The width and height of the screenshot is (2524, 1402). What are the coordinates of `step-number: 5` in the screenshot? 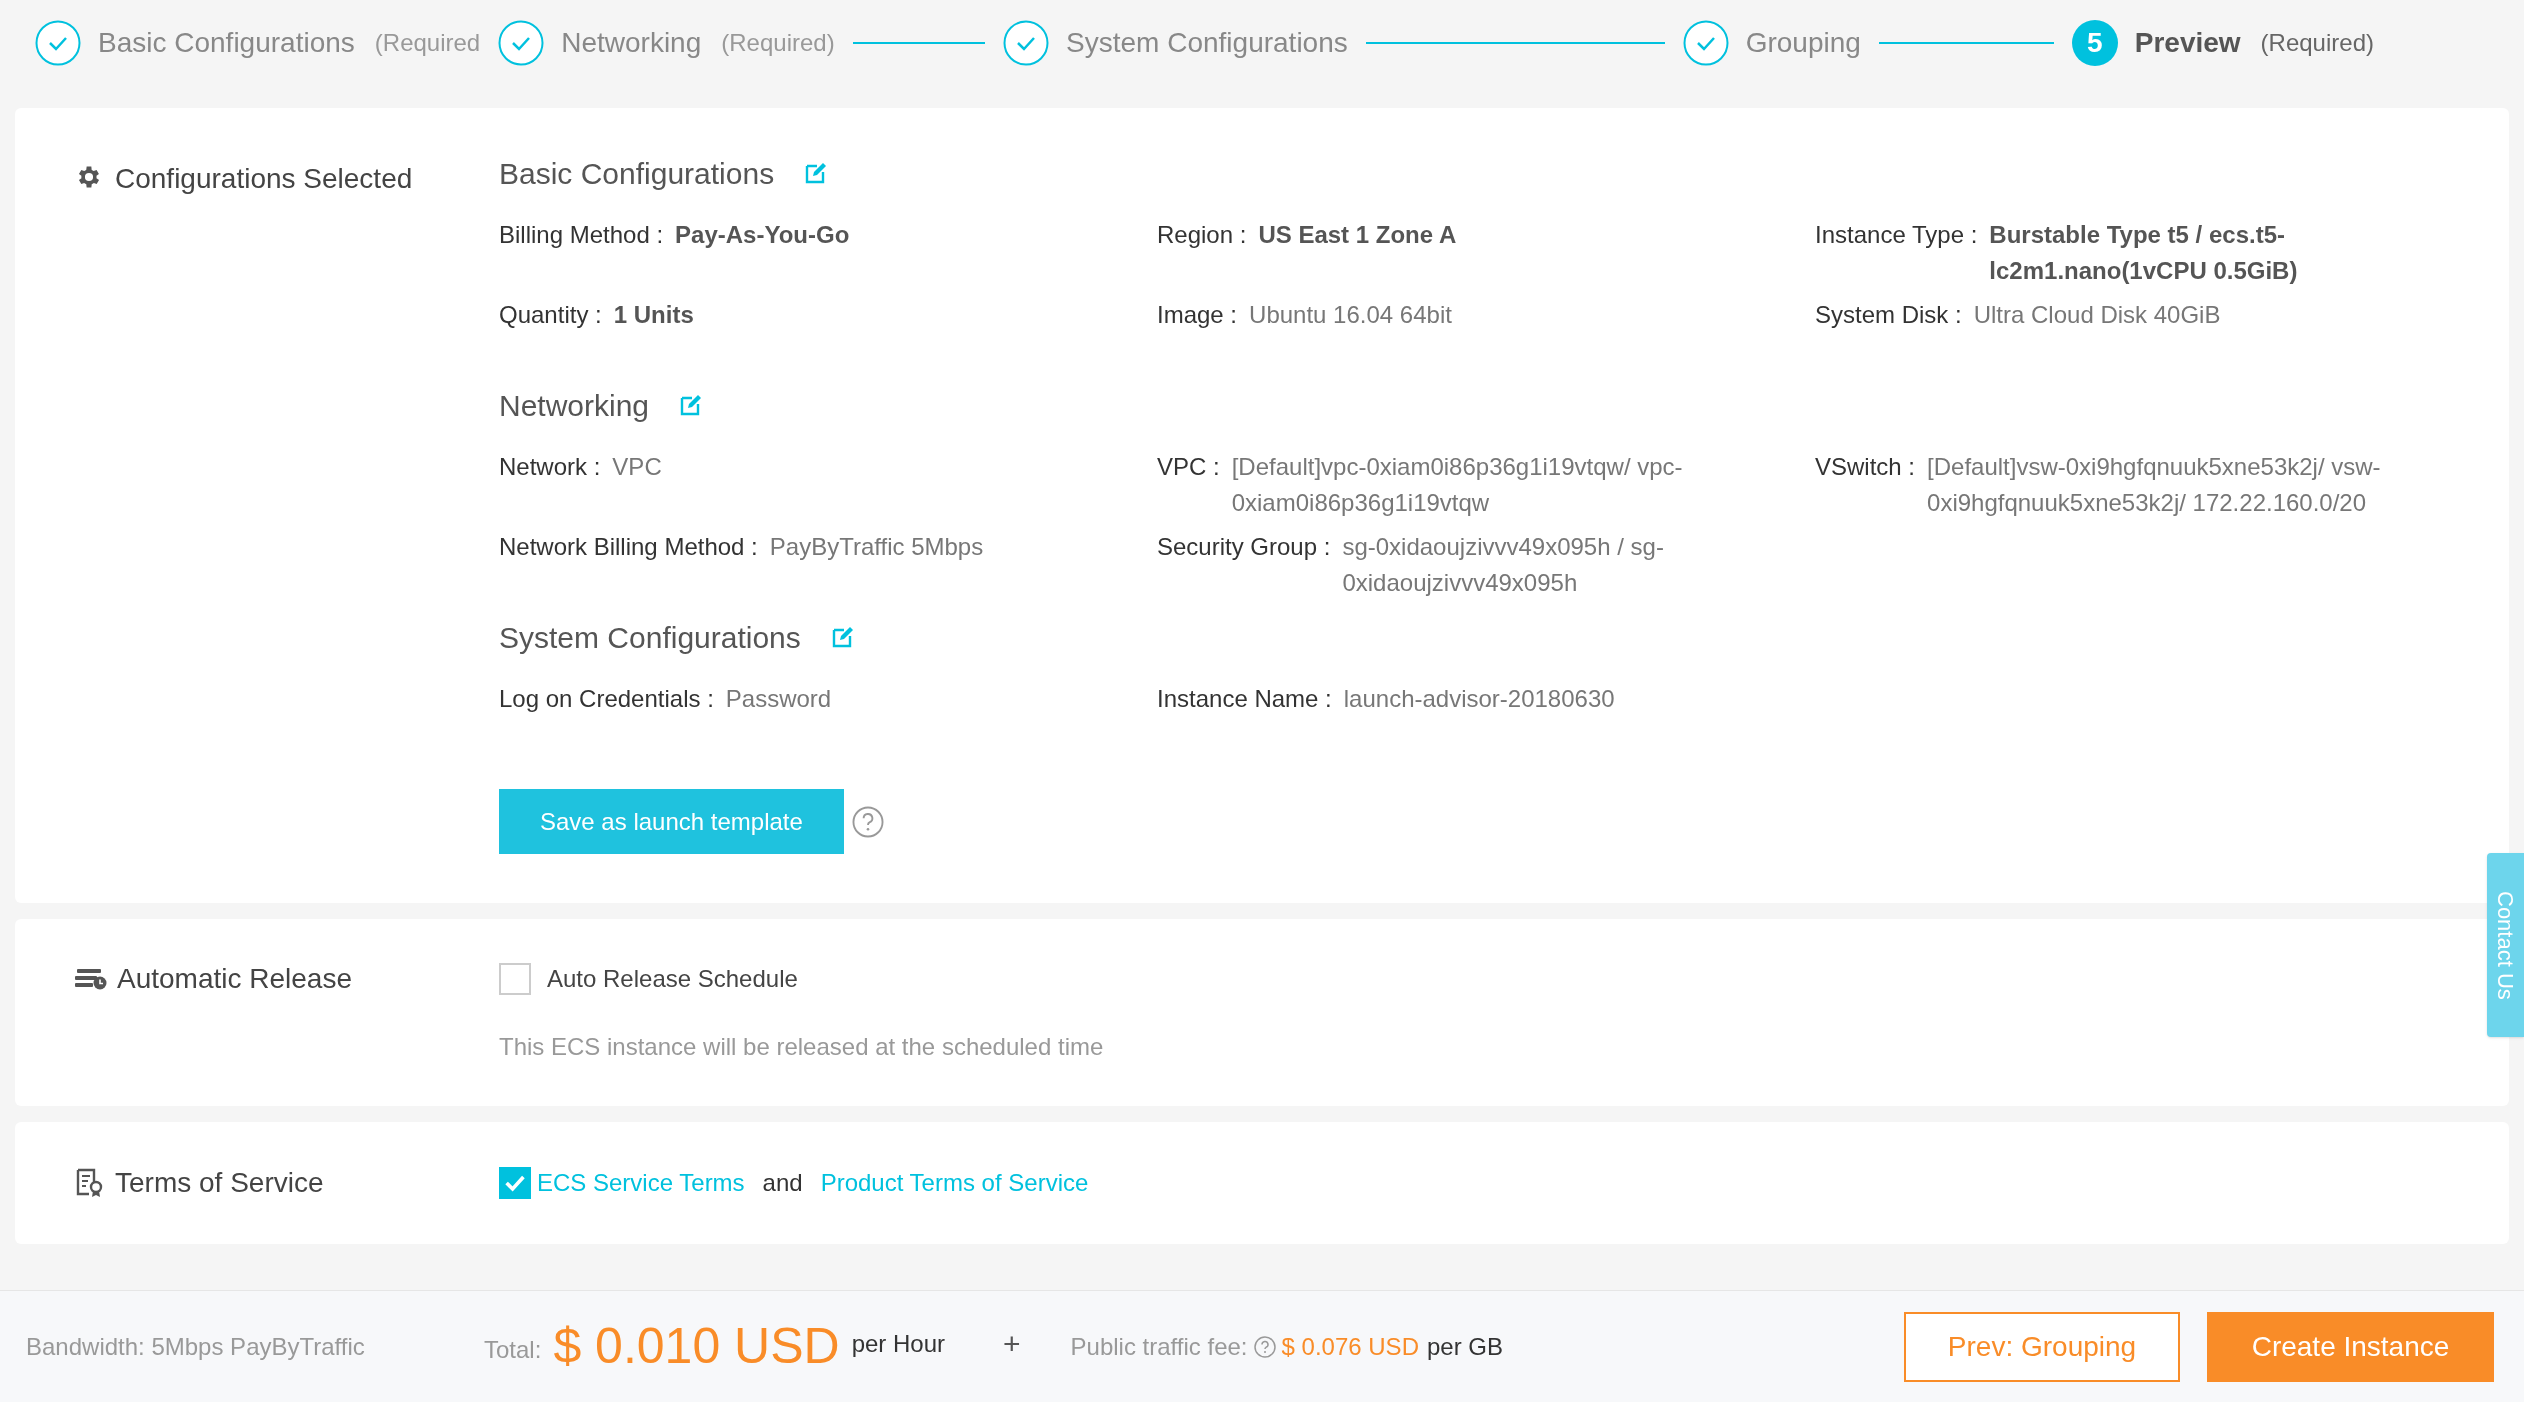 It's located at (2094, 43).